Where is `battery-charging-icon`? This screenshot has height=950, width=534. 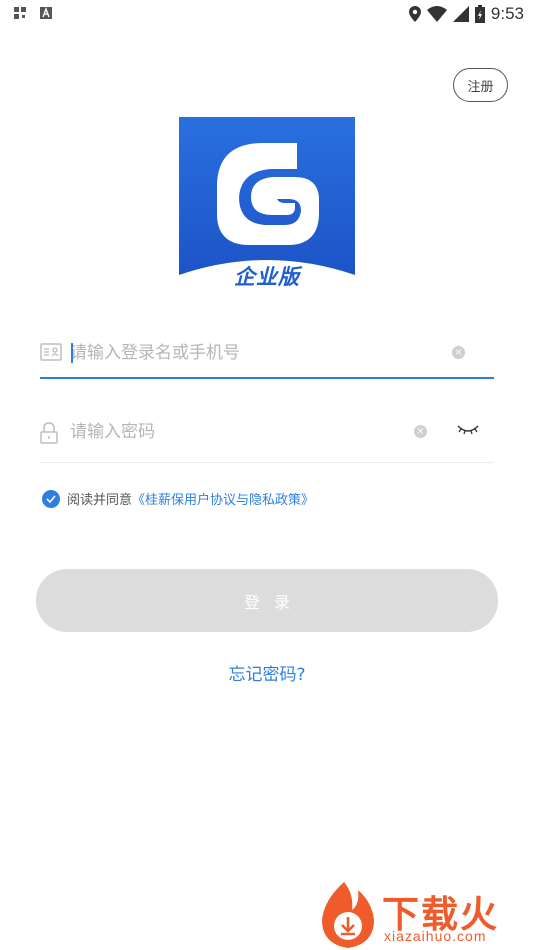
battery-charging-icon is located at coordinates (479, 14).